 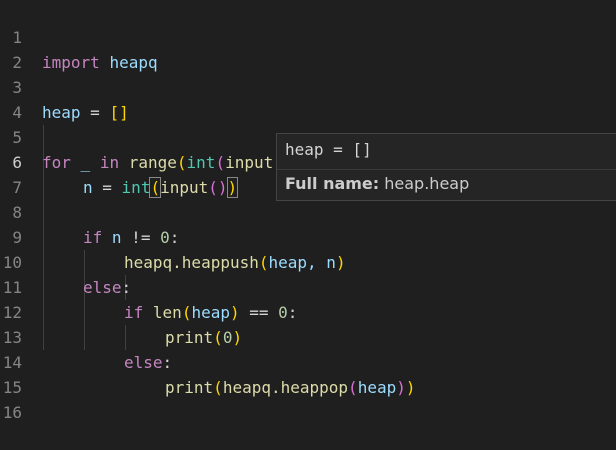 What do you see at coordinates (427, 183) in the screenshot?
I see `full-name-value: heap.heap` at bounding box center [427, 183].